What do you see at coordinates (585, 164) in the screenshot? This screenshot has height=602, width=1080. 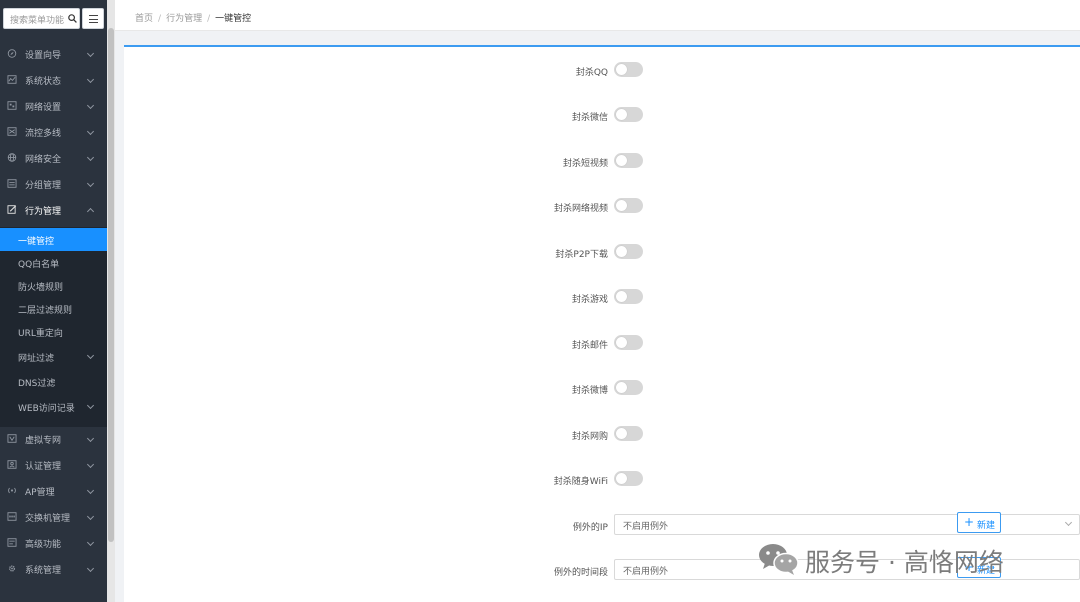 I see `toggle-label: 封杀短视频` at bounding box center [585, 164].